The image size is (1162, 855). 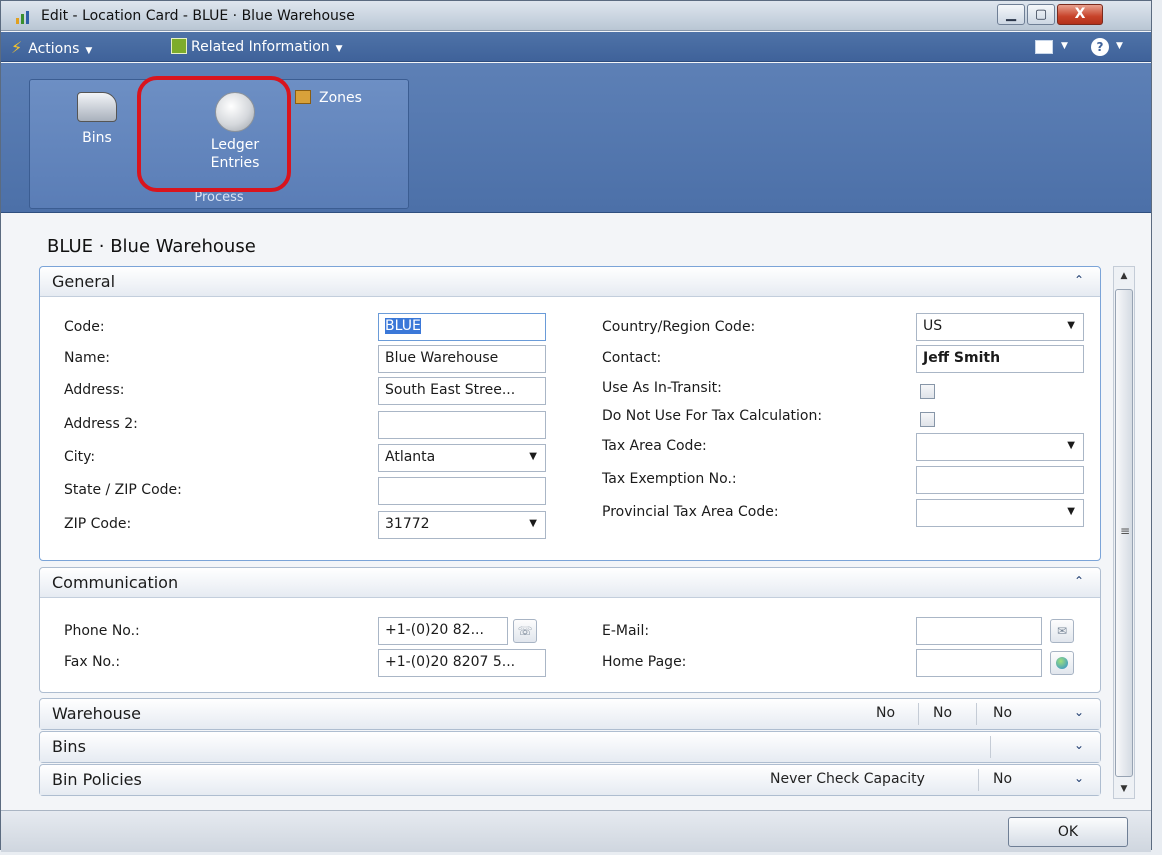 I want to click on communication-header: Communication ⌃, so click(x=570, y=583).